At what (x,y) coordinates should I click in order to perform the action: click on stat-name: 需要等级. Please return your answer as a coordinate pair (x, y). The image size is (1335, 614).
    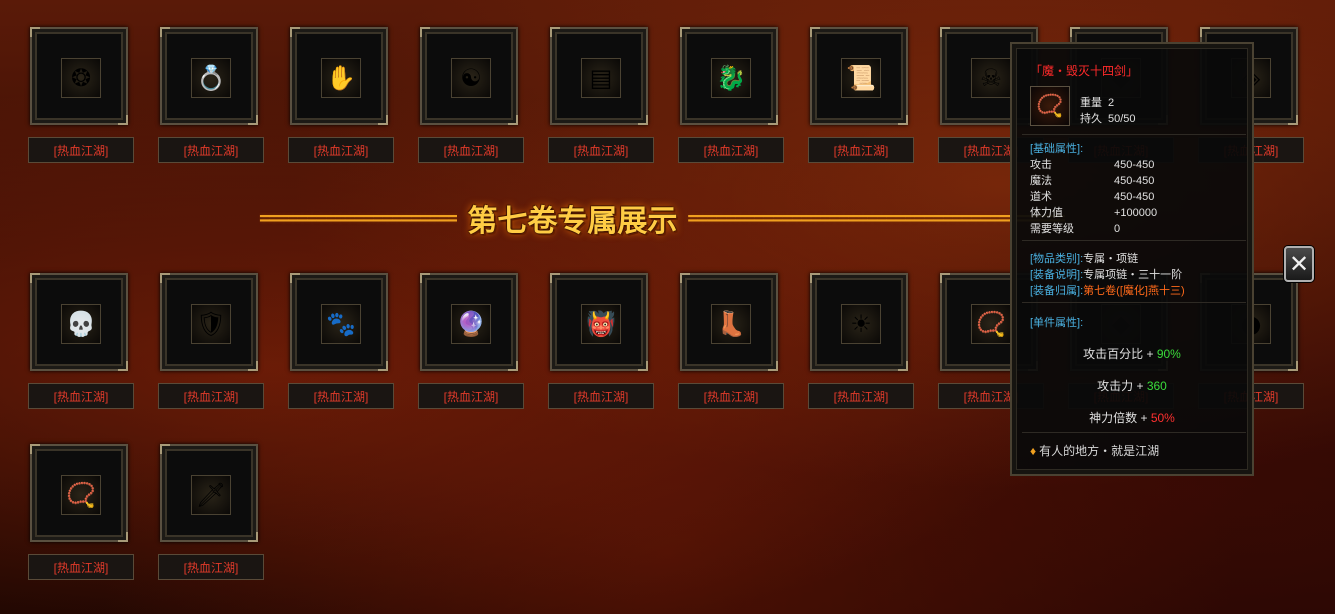
    Looking at the image, I should click on (1052, 229).